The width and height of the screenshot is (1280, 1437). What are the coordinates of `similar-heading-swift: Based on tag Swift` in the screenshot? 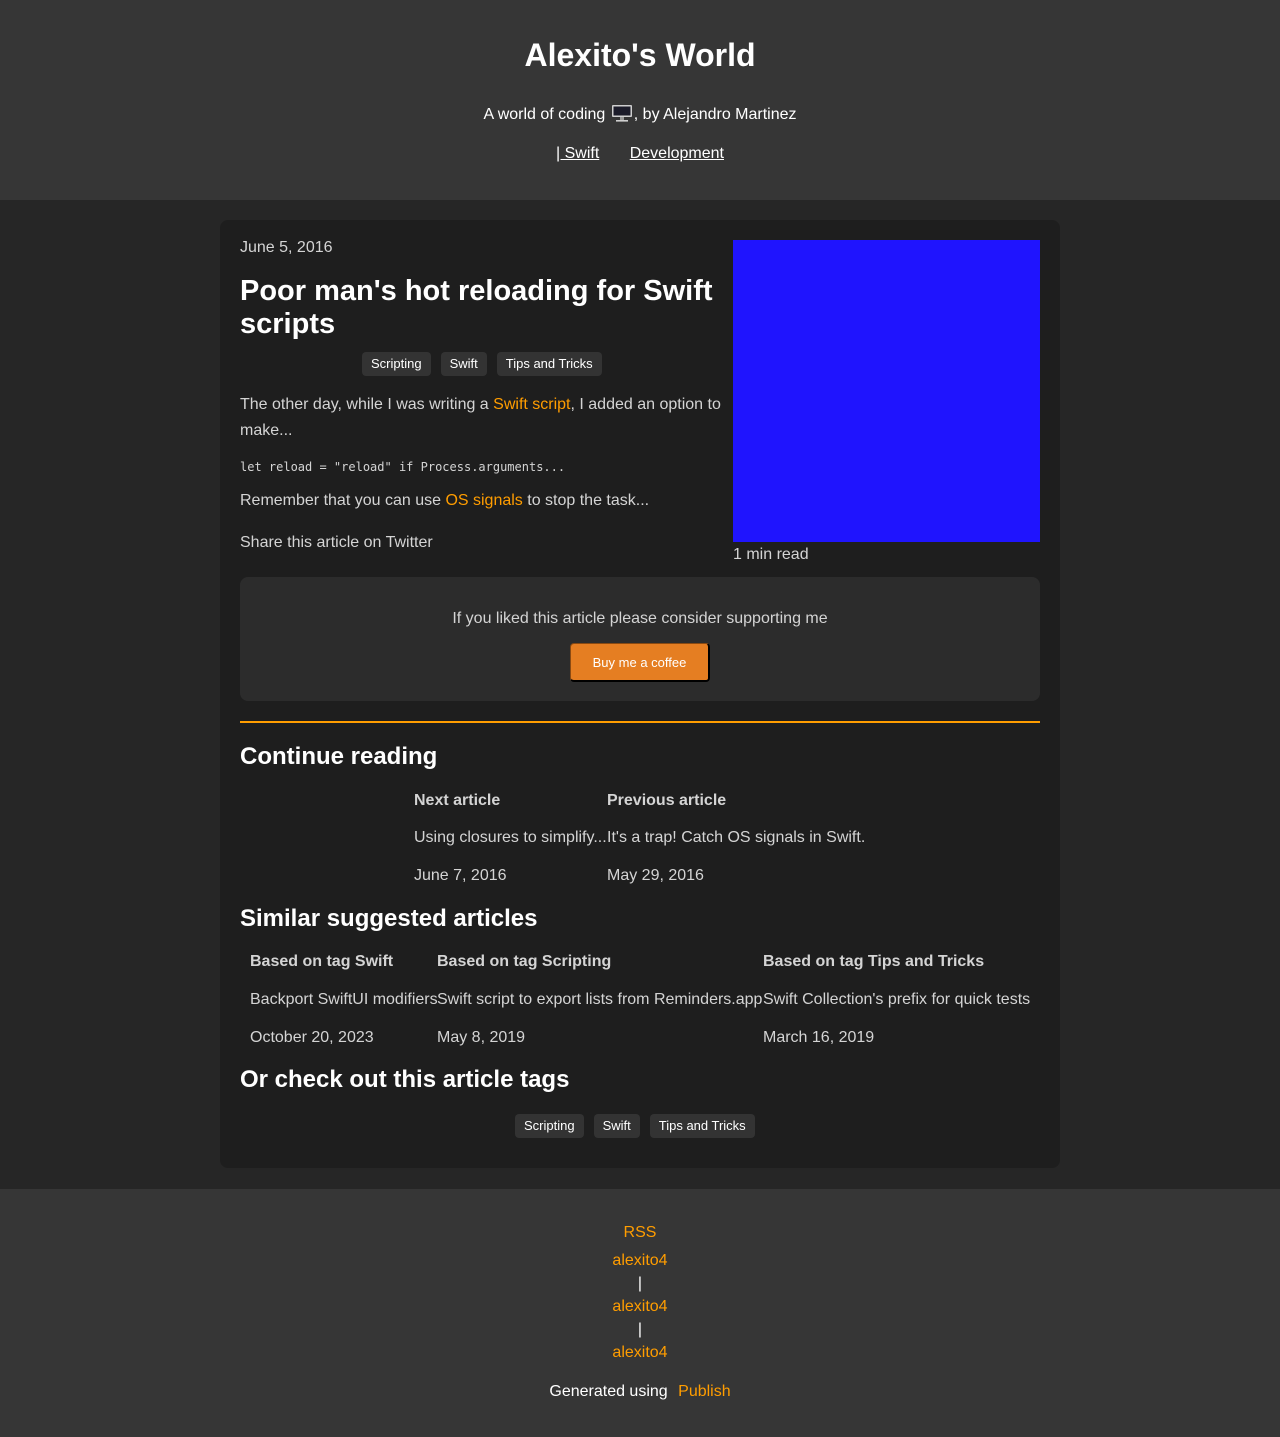 It's located at (322, 961).